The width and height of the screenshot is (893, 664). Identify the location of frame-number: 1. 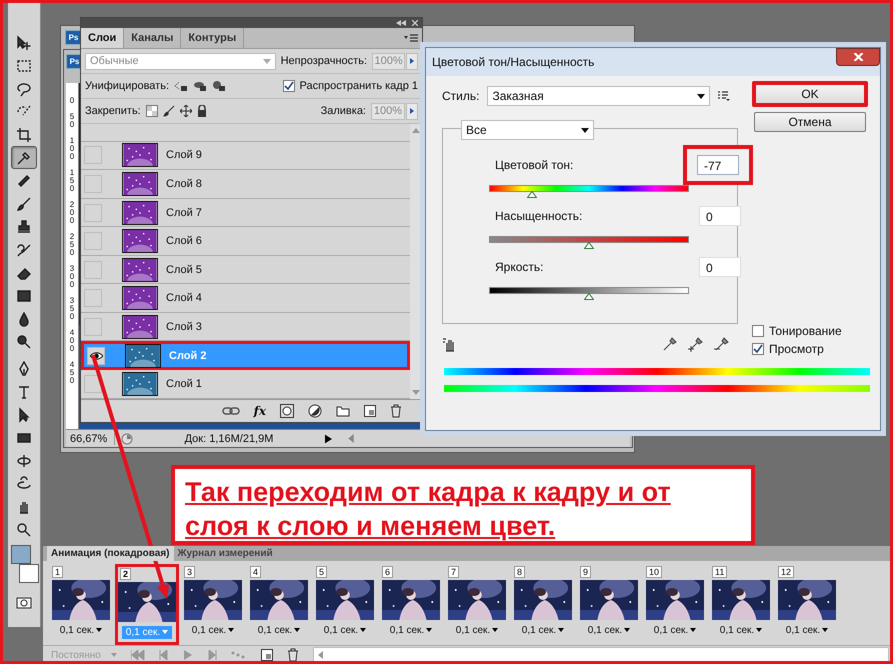
(58, 572).